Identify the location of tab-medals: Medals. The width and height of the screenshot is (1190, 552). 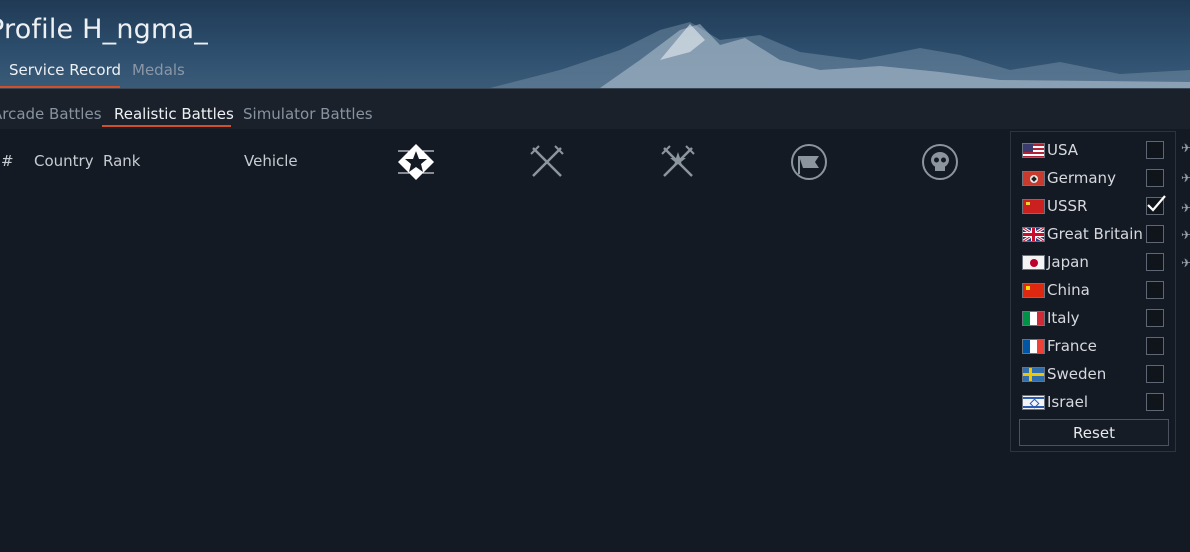
(158, 74).